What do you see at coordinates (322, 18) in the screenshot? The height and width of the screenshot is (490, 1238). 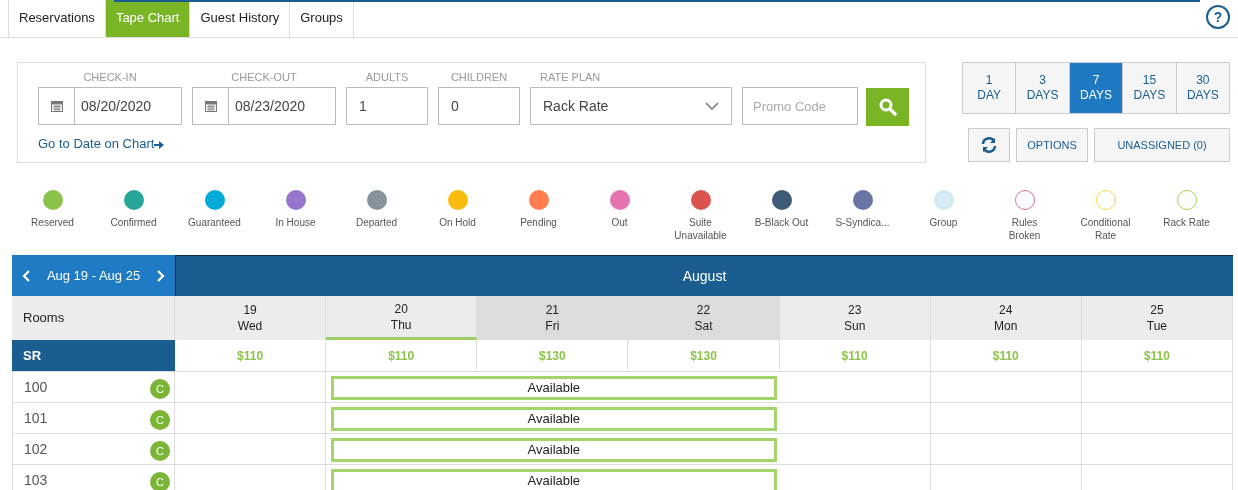 I see `tab: Groups` at bounding box center [322, 18].